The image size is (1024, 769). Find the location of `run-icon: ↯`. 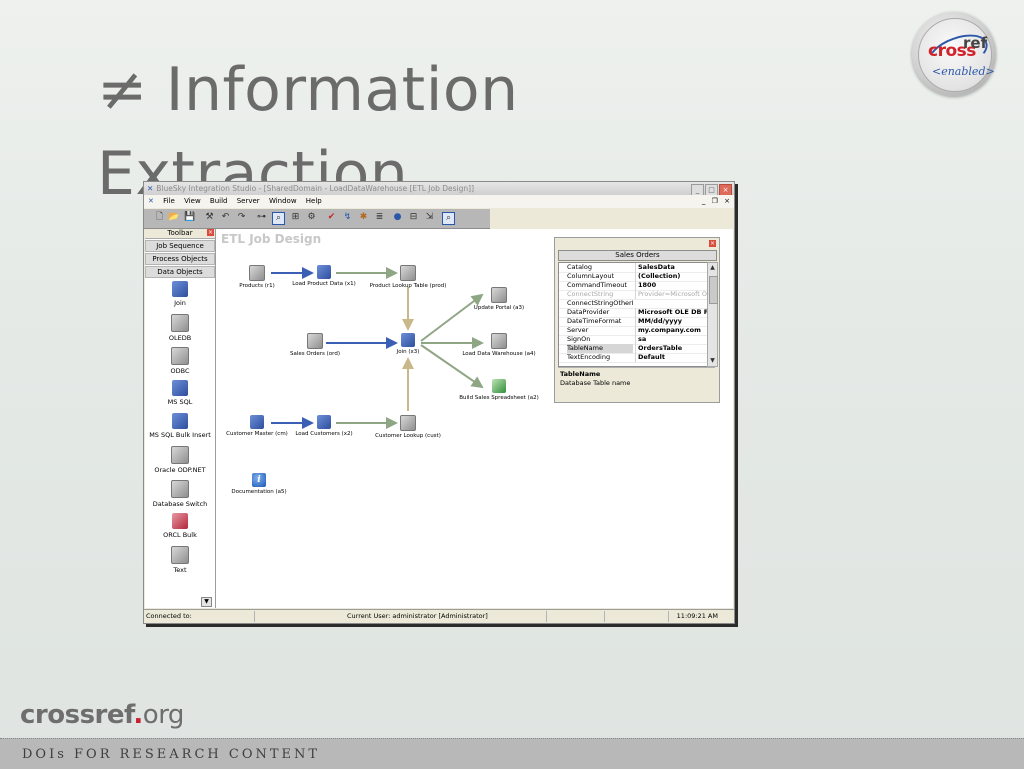

run-icon: ↯ is located at coordinates (347, 217).